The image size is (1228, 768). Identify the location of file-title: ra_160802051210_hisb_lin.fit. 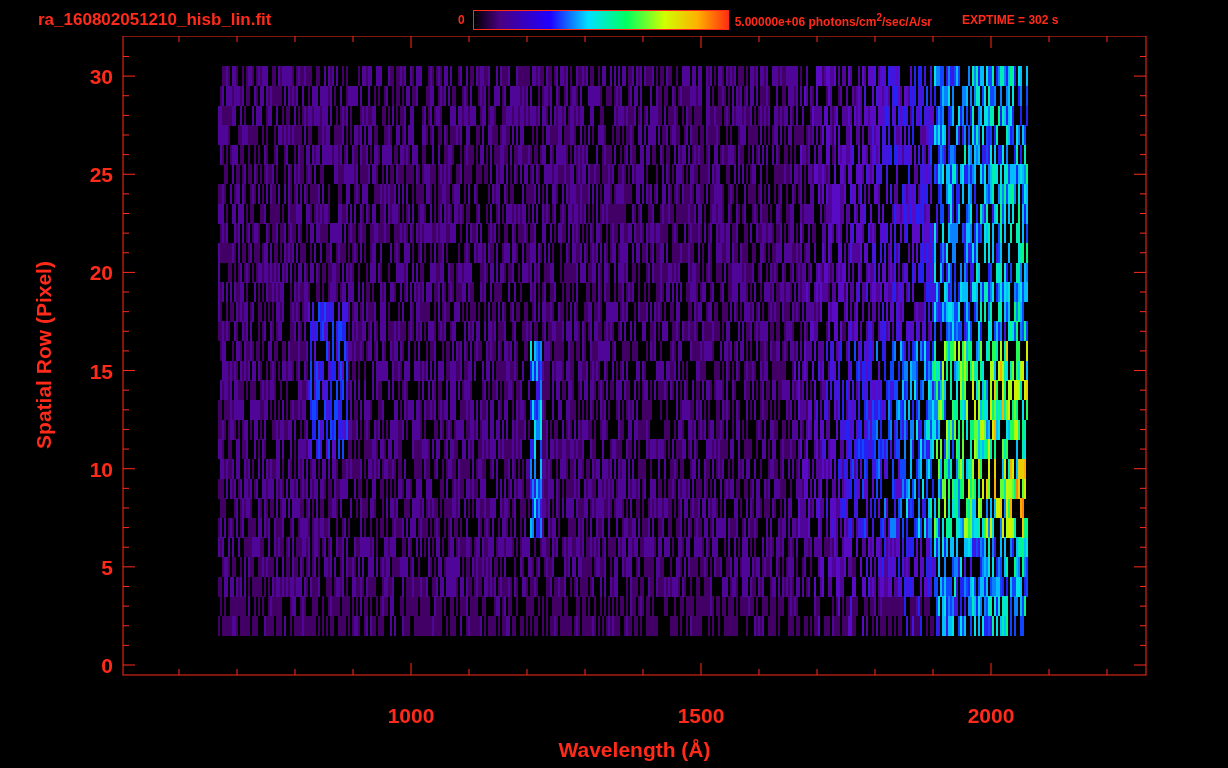
(155, 20).